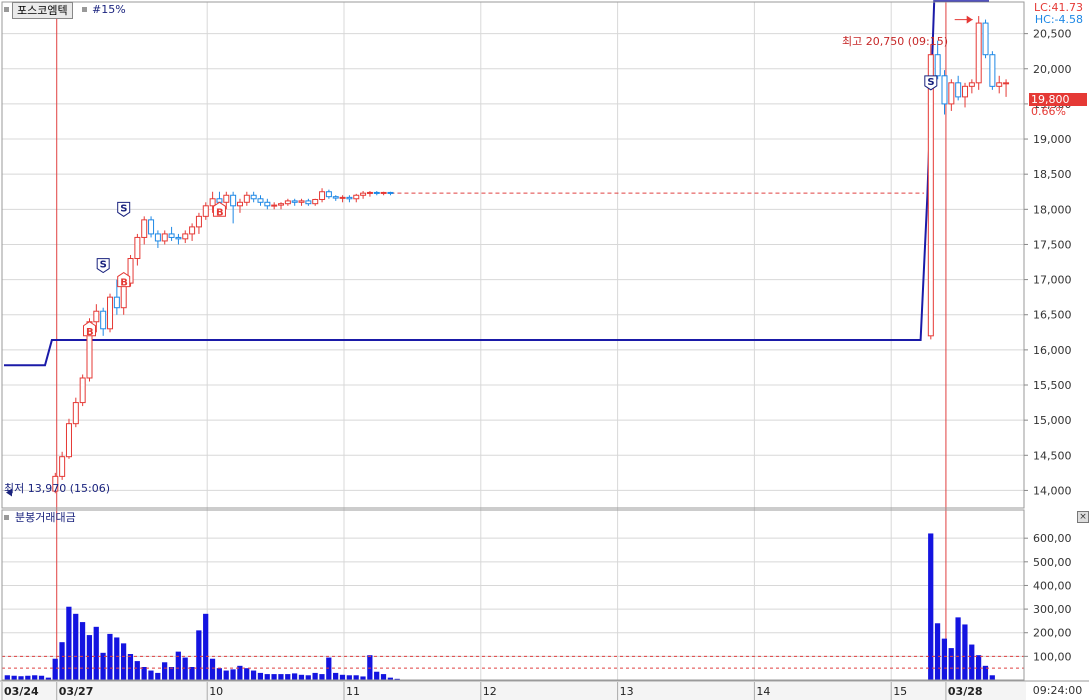 The image size is (1089, 700). Describe the element at coordinates (76, 691) in the screenshot. I see `x-tick-label: 03/27` at that location.